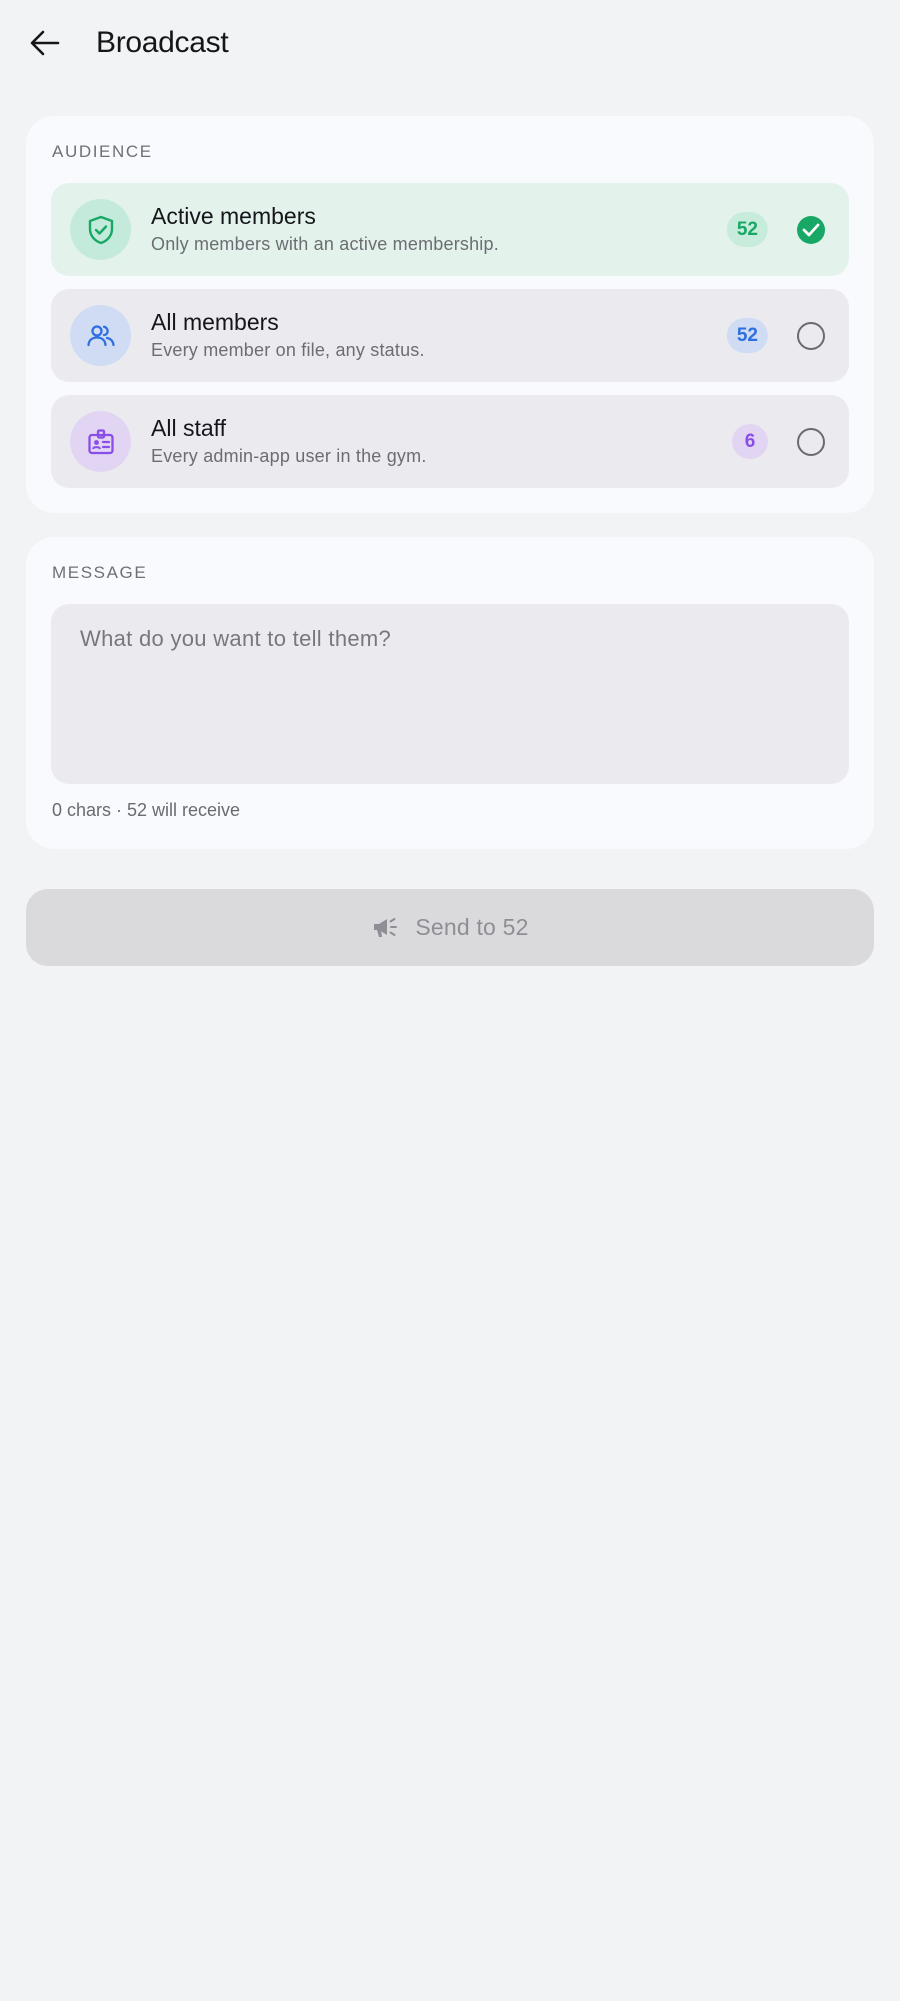 The image size is (900, 2001). I want to click on arrow-left-icon, so click(45, 43).